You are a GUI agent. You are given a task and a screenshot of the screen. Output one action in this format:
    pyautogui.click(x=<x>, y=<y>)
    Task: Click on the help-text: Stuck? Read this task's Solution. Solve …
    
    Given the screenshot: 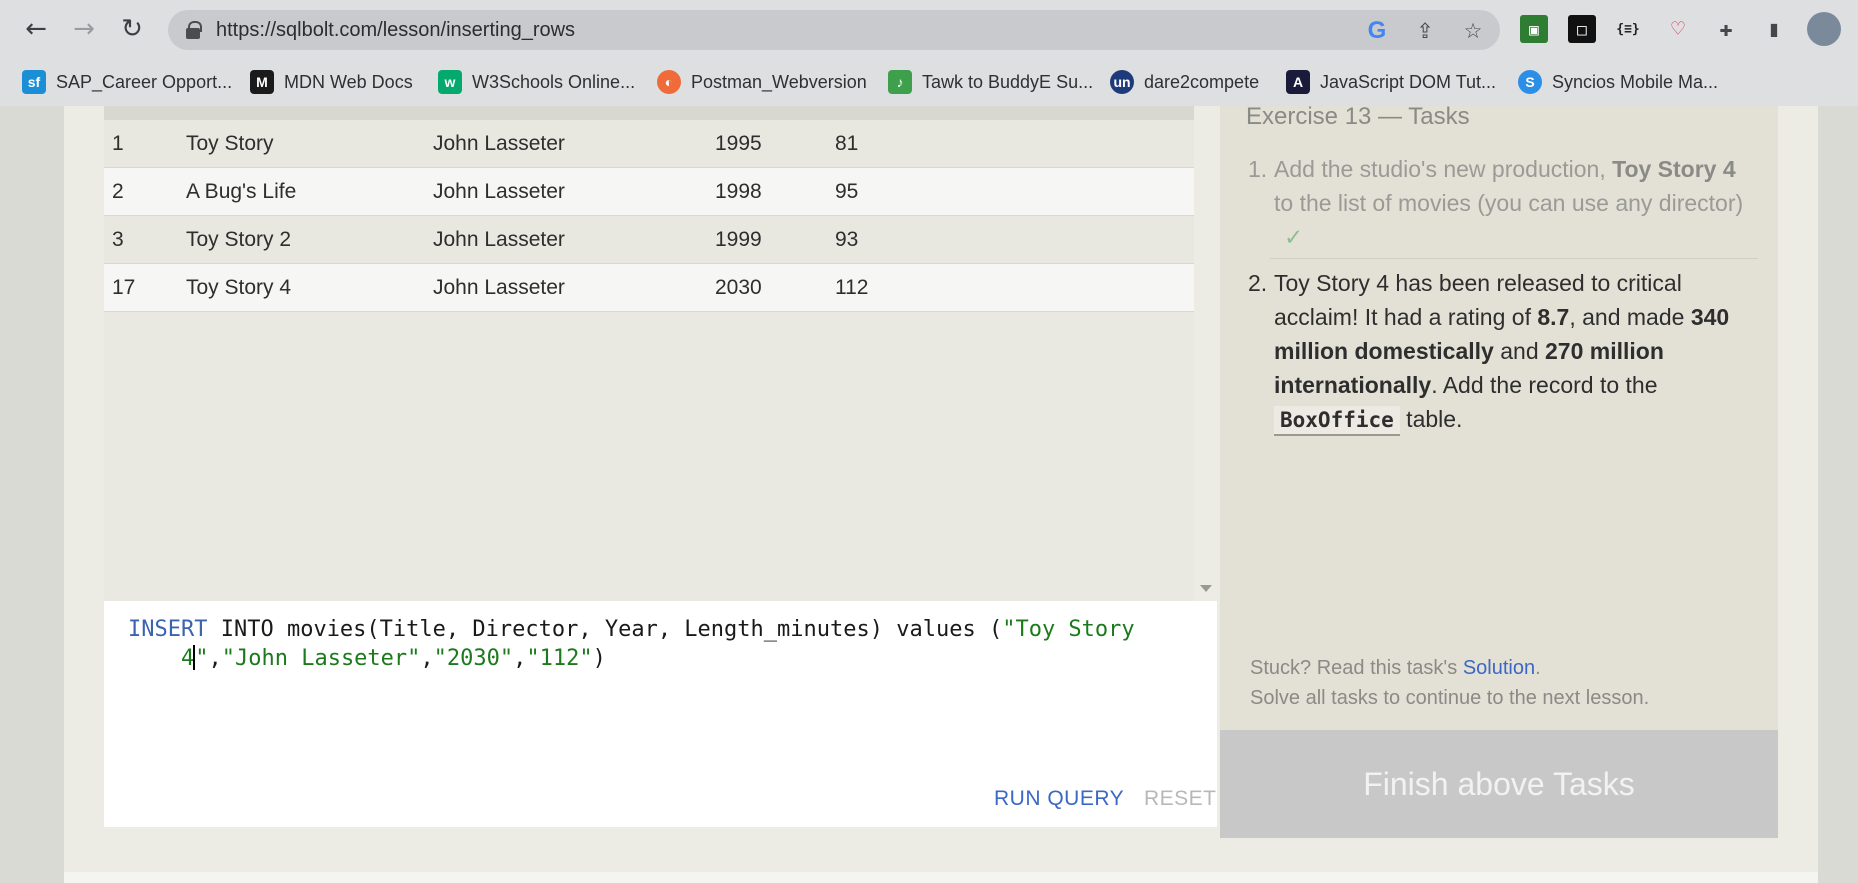 What is the action you would take?
    pyautogui.click(x=1449, y=683)
    